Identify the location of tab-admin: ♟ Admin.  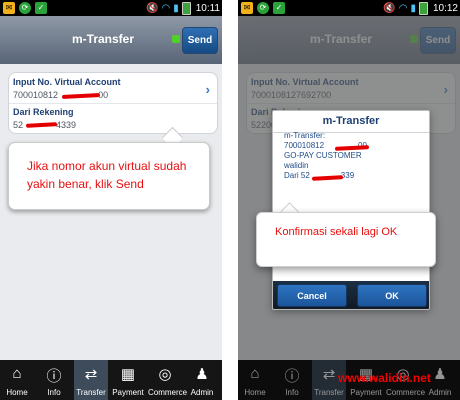
(202, 380).